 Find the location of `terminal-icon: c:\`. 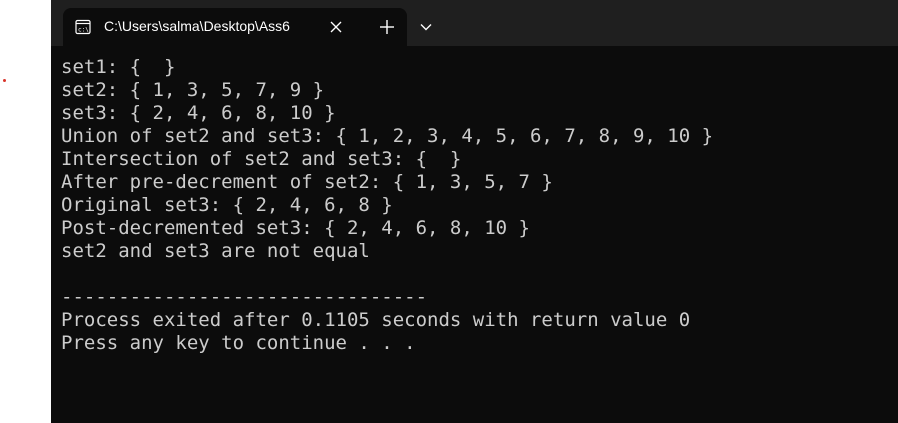

terminal-icon: c:\ is located at coordinates (83, 27).